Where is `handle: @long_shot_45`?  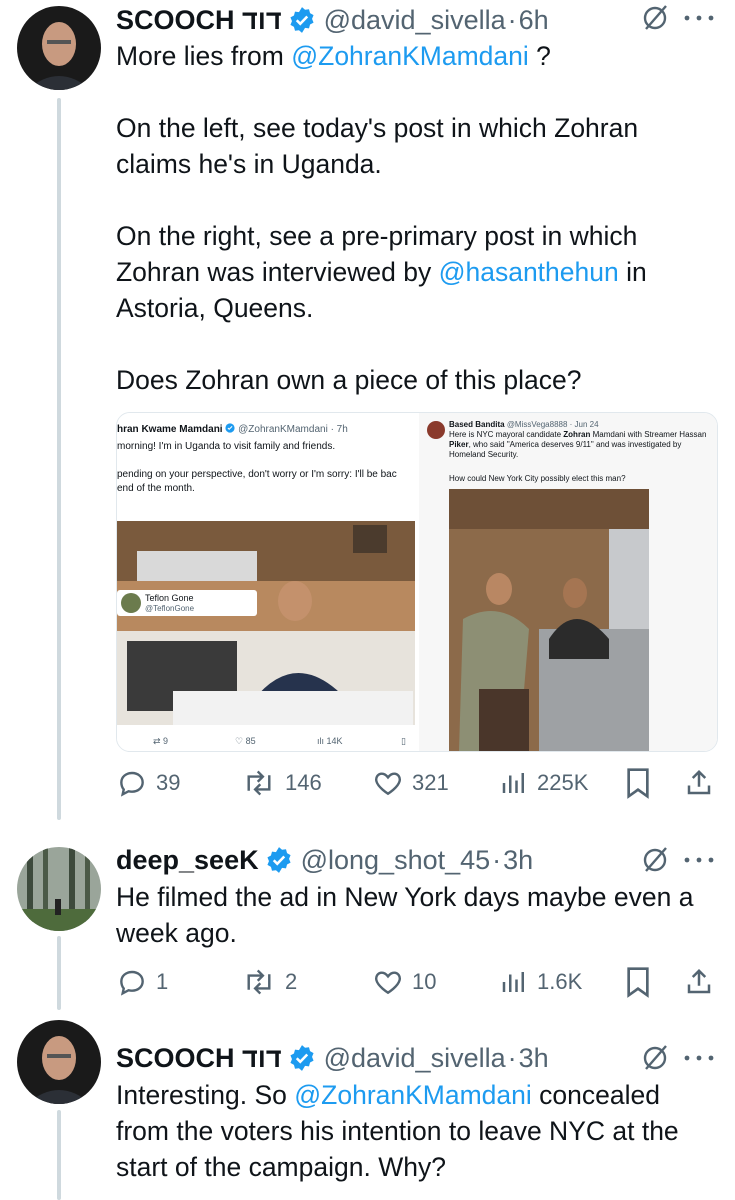 handle: @long_shot_45 is located at coordinates (396, 860).